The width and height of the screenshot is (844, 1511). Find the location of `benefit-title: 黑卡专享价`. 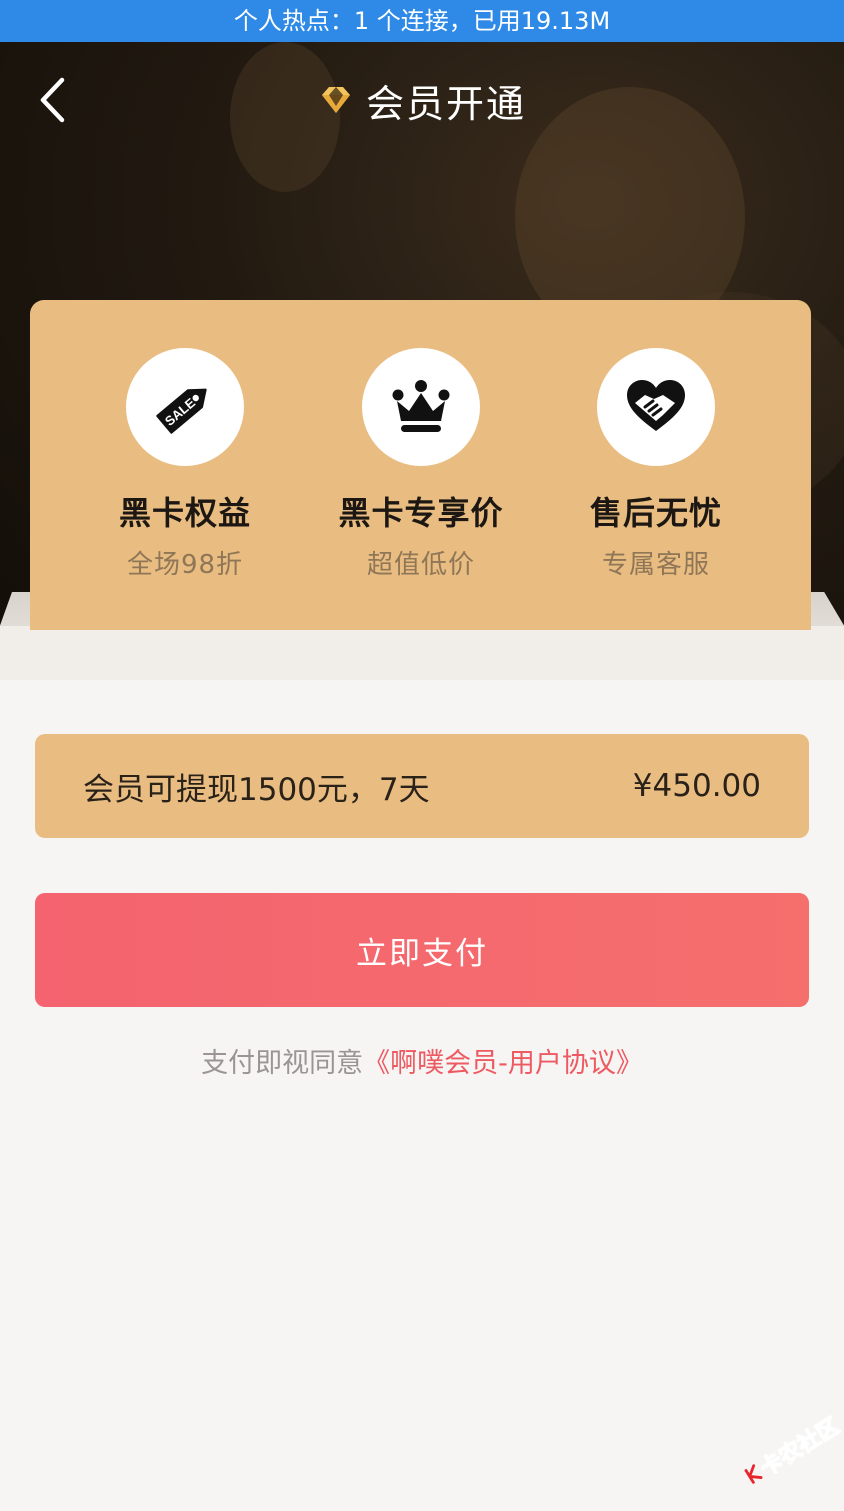

benefit-title: 黑卡专享价 is located at coordinates (421, 513).